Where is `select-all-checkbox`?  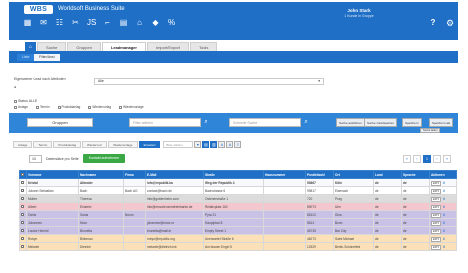
select-all-checkbox is located at coordinates (22, 174).